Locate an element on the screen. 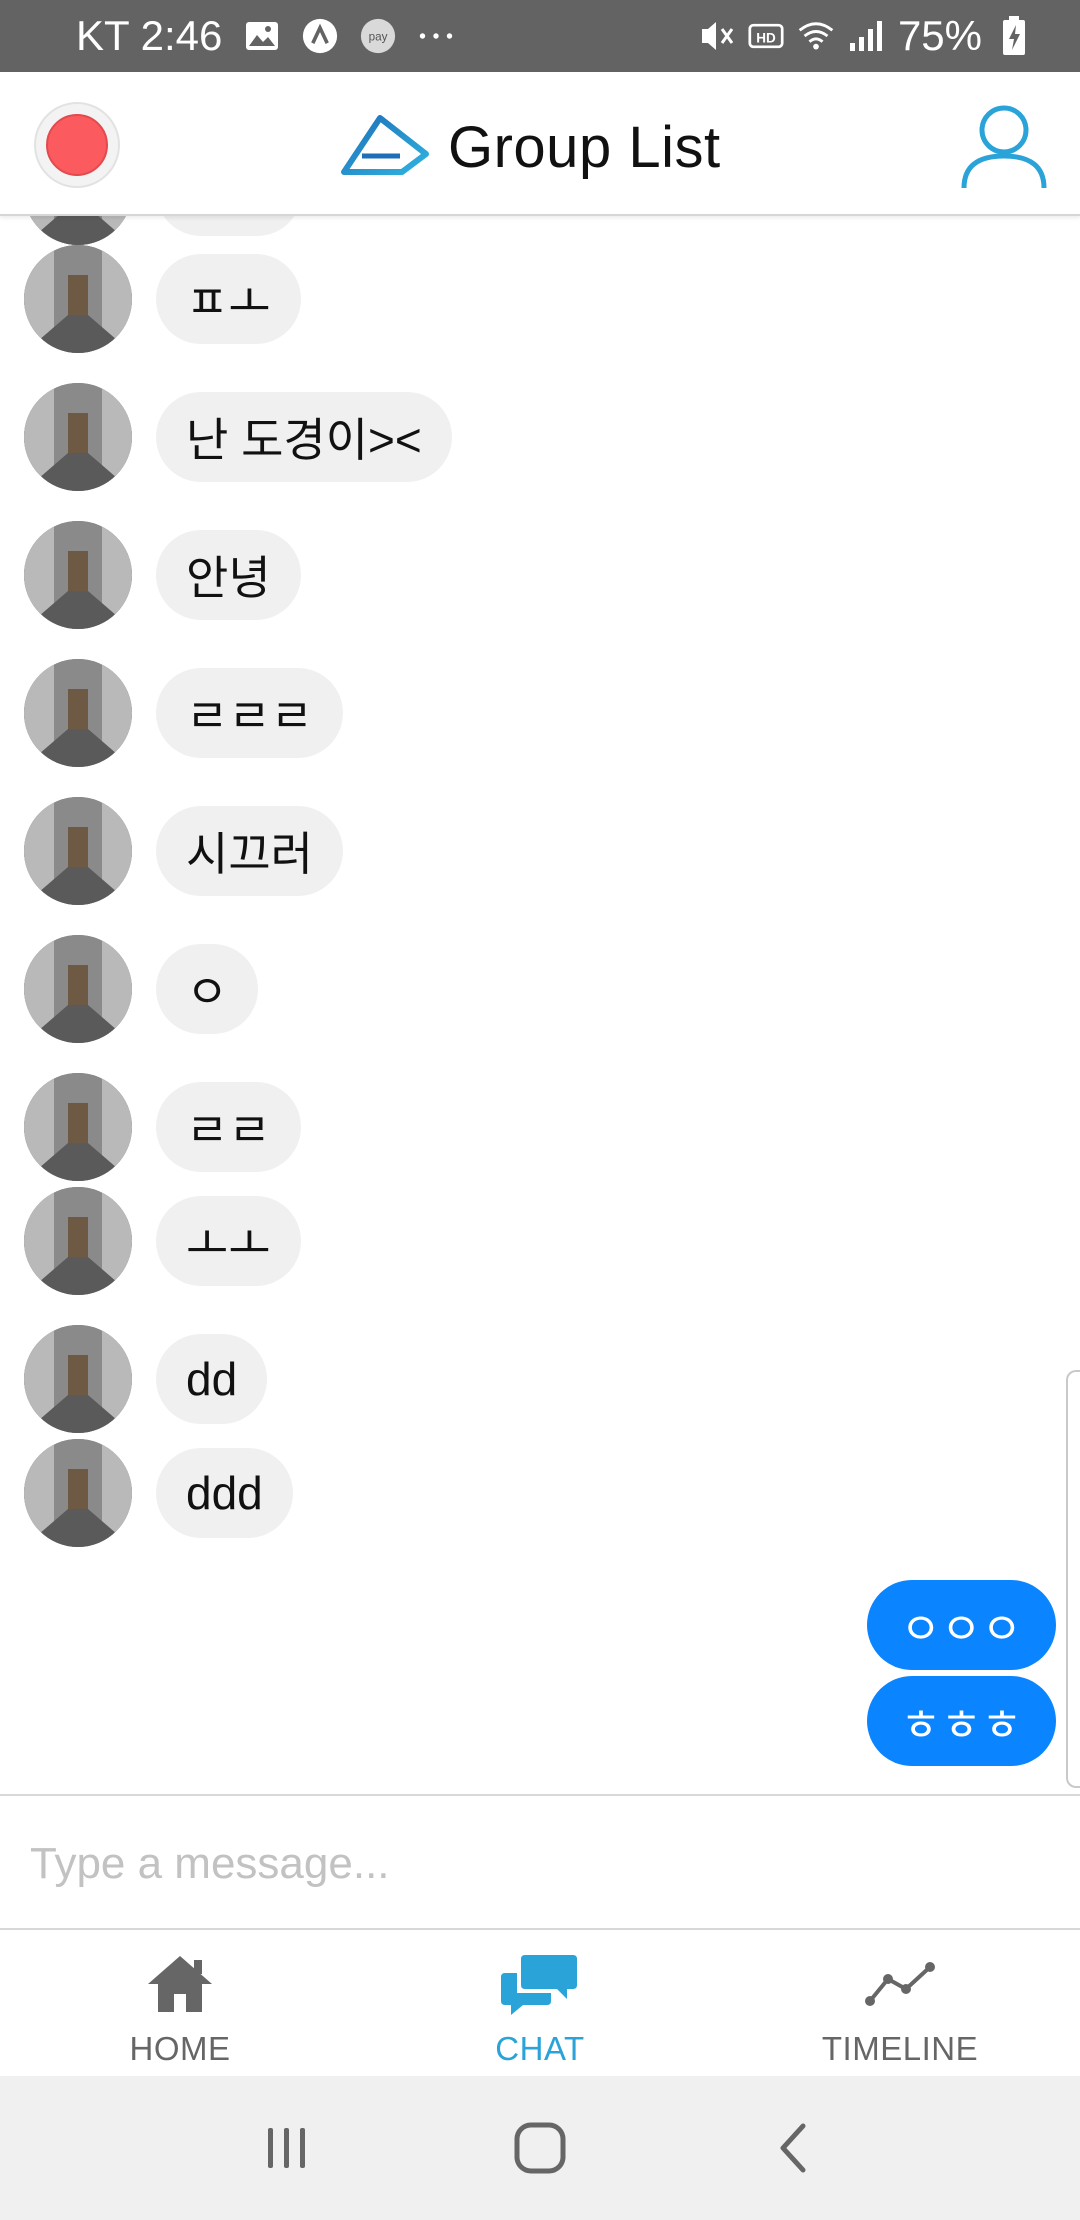 The width and height of the screenshot is (1080, 2220). message-row: ㅇ is located at coordinates (141, 989).